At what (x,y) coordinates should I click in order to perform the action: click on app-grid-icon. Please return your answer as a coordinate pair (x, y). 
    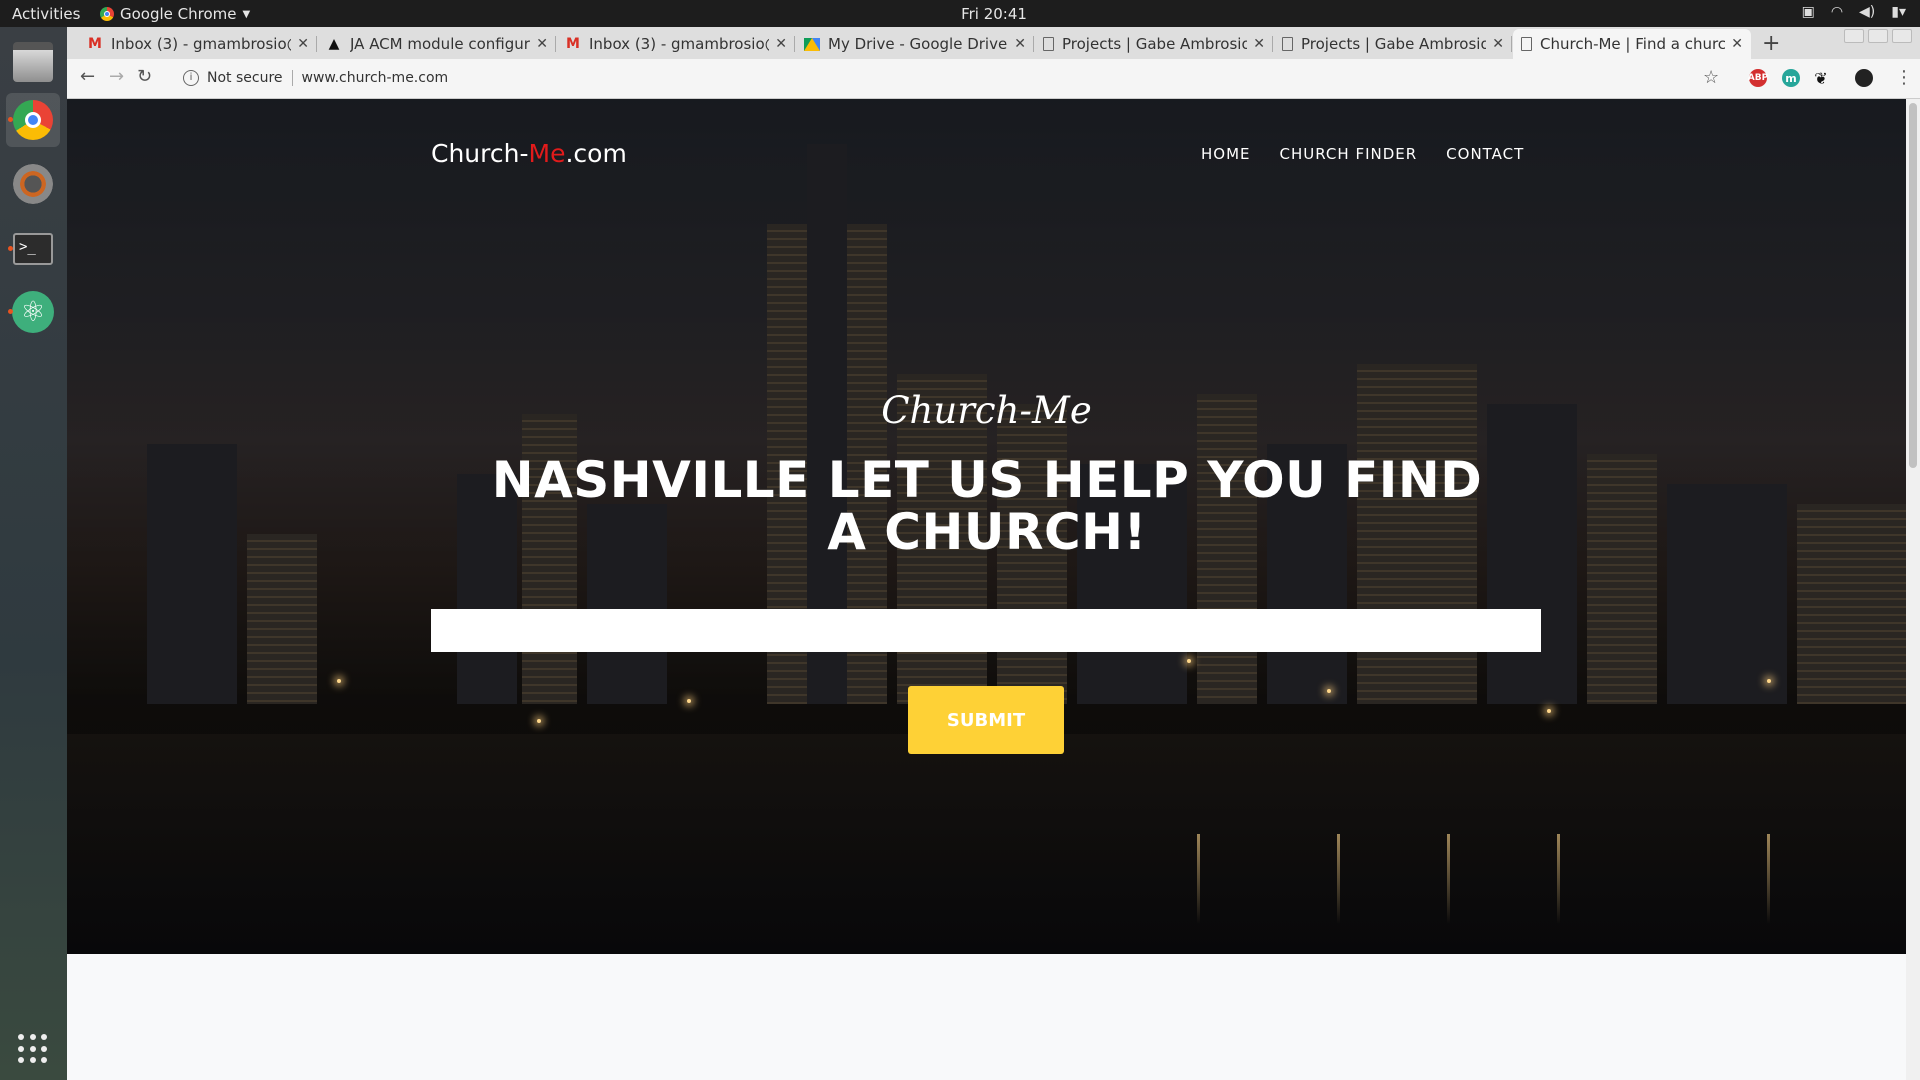
    Looking at the image, I should click on (33, 1049).